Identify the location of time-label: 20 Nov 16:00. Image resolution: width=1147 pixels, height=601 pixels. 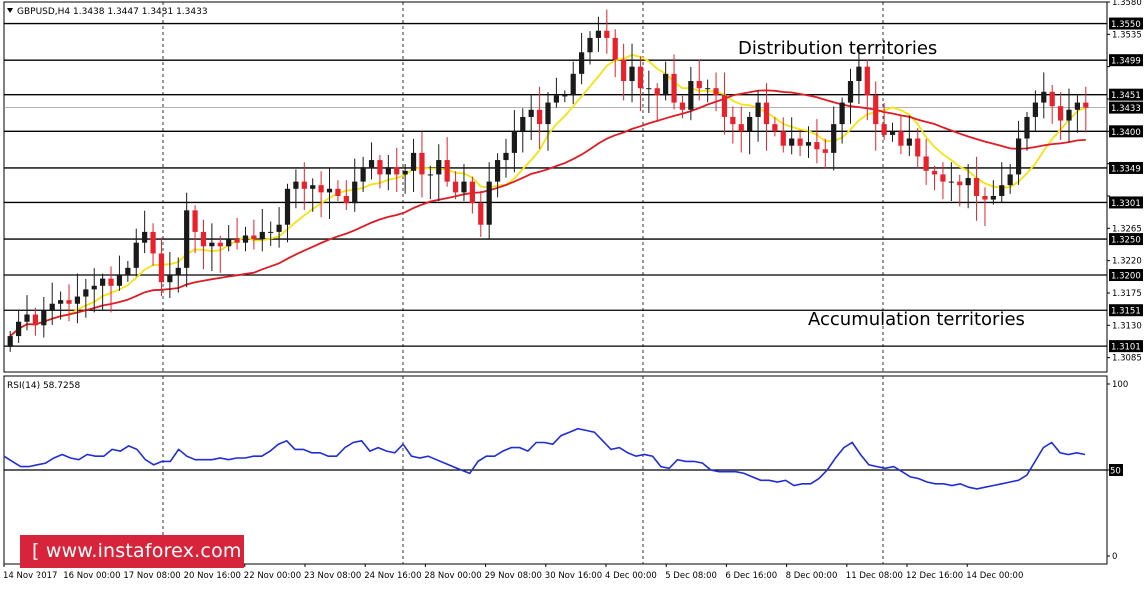
(212, 576).